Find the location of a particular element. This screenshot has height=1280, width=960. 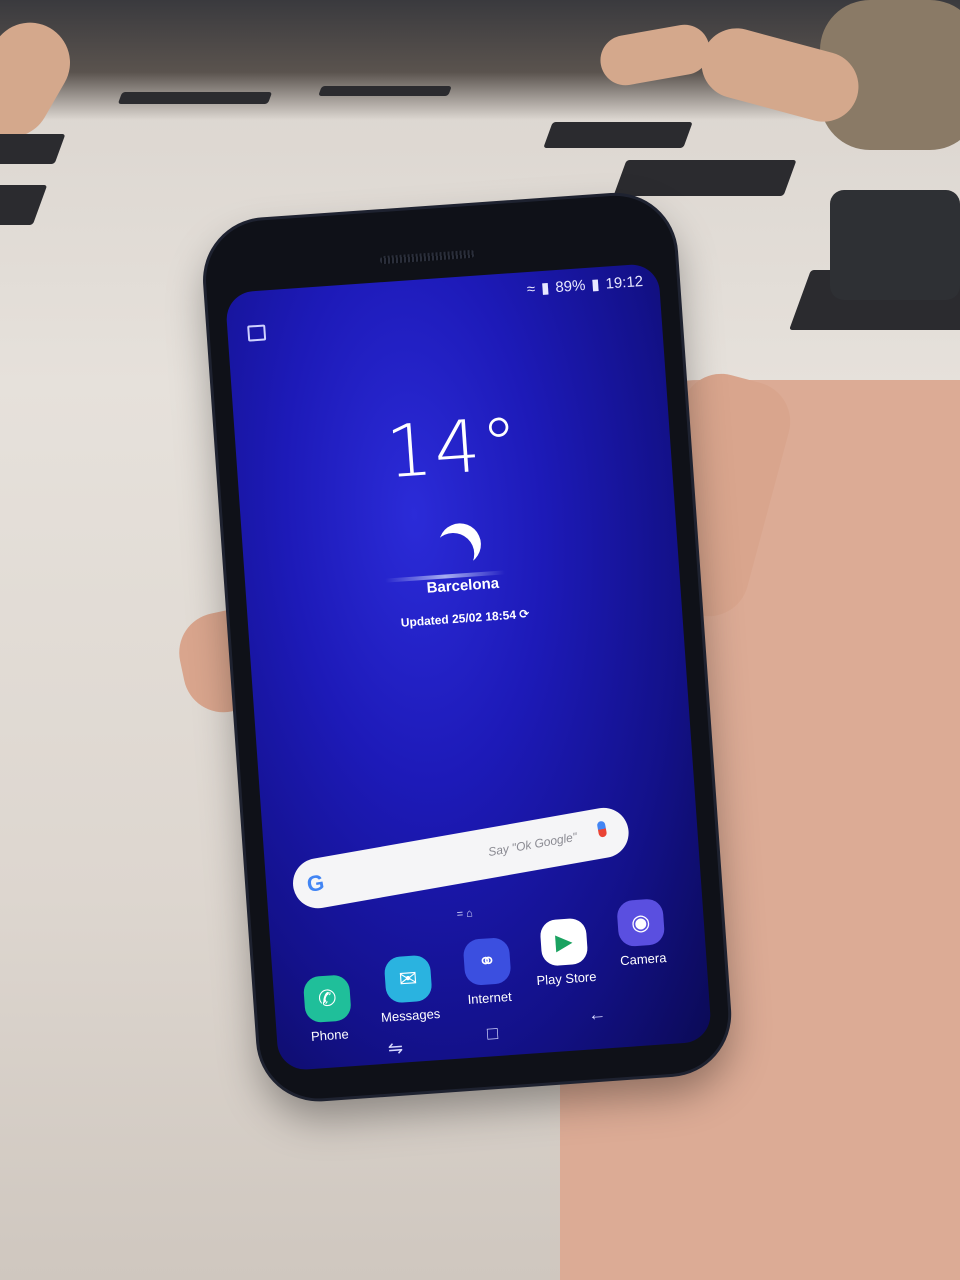

page-indicator: = ⌂ is located at coordinates (465, 914).